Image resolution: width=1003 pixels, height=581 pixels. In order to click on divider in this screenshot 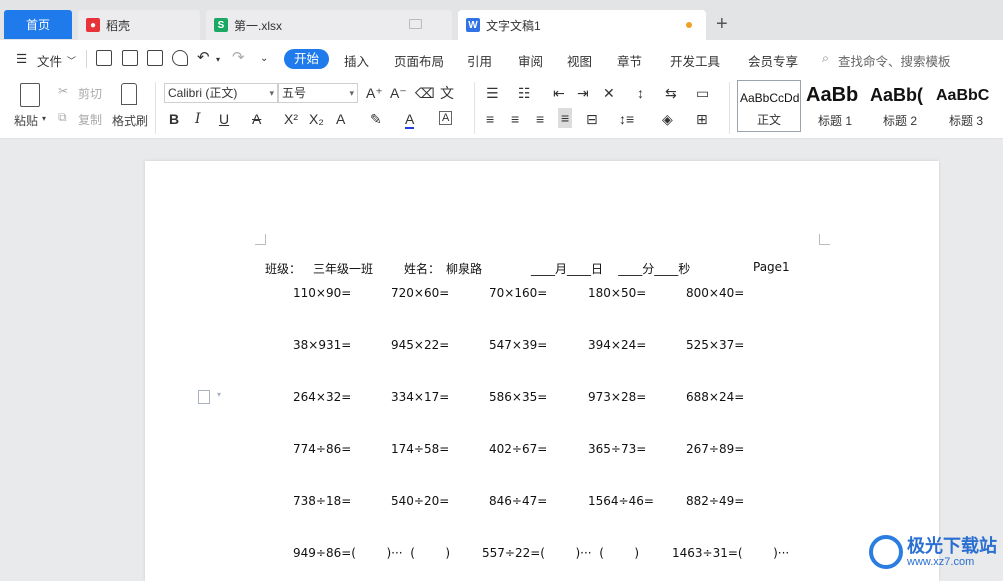, I will do `click(474, 108)`.